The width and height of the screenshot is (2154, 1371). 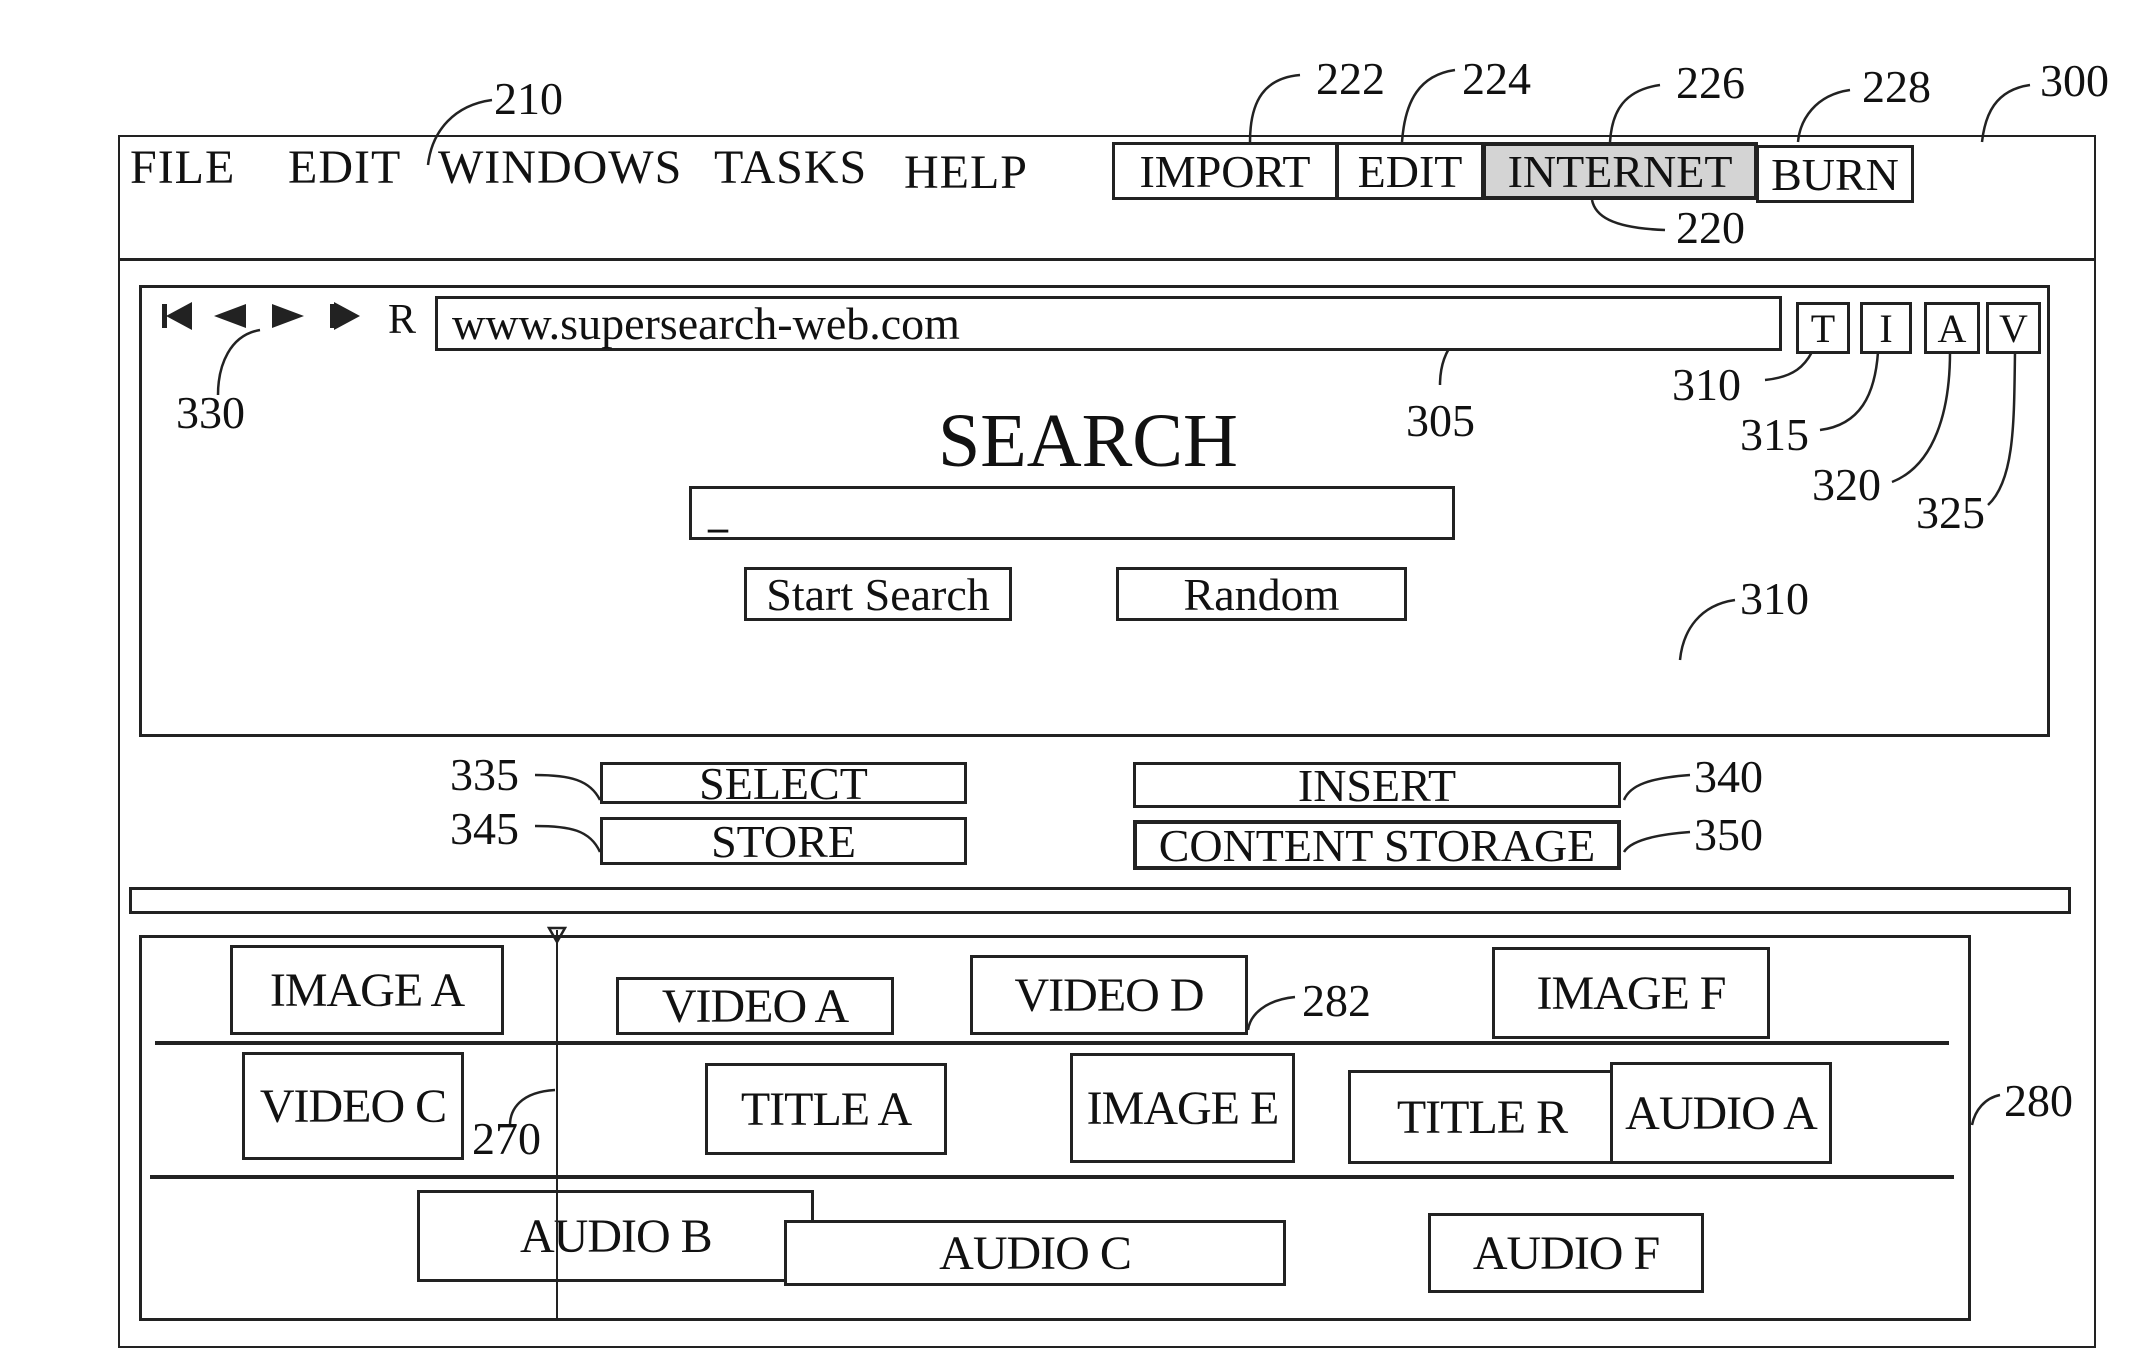 I want to click on content-storage-button: CONTENT STORAGE, so click(x=1377, y=845).